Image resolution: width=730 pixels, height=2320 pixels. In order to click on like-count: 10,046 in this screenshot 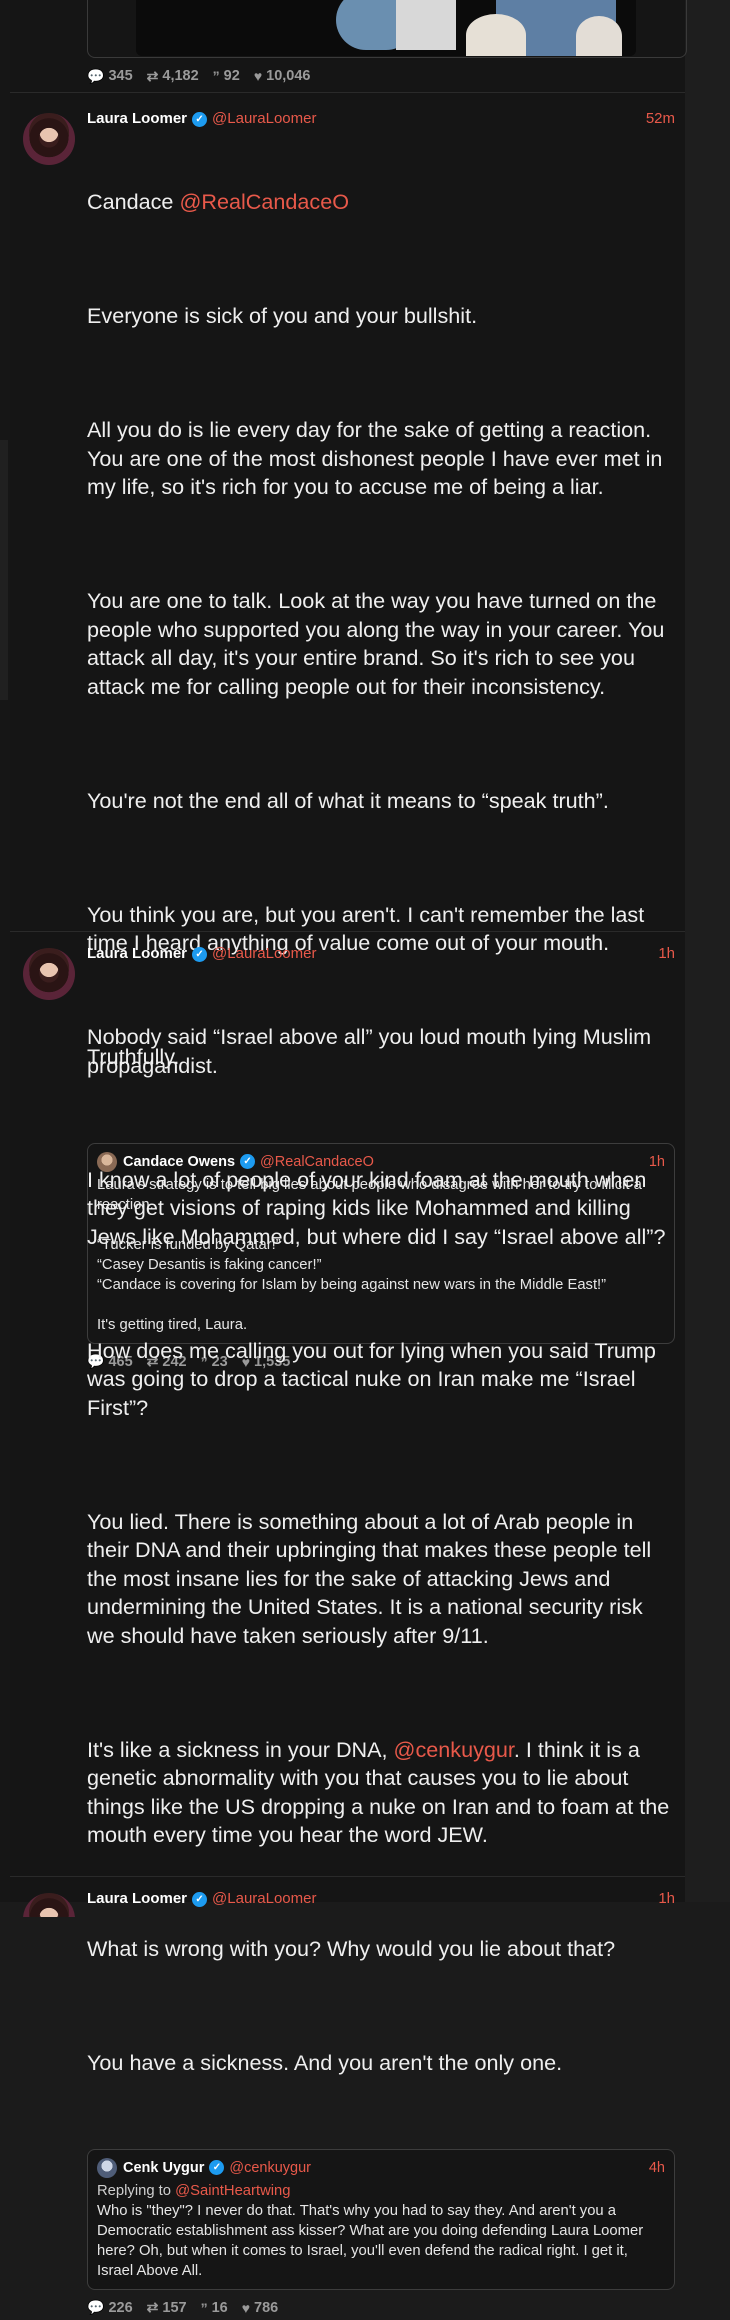, I will do `click(288, 76)`.